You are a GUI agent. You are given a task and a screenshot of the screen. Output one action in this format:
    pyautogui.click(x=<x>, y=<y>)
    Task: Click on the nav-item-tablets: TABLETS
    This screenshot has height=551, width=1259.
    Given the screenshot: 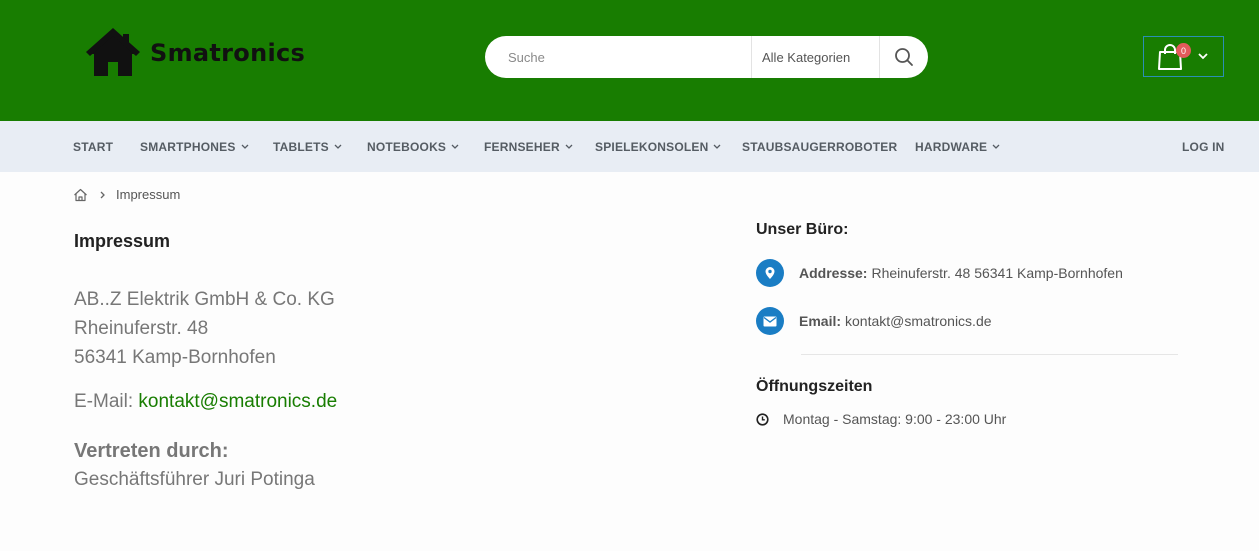 What is the action you would take?
    pyautogui.click(x=307, y=146)
    